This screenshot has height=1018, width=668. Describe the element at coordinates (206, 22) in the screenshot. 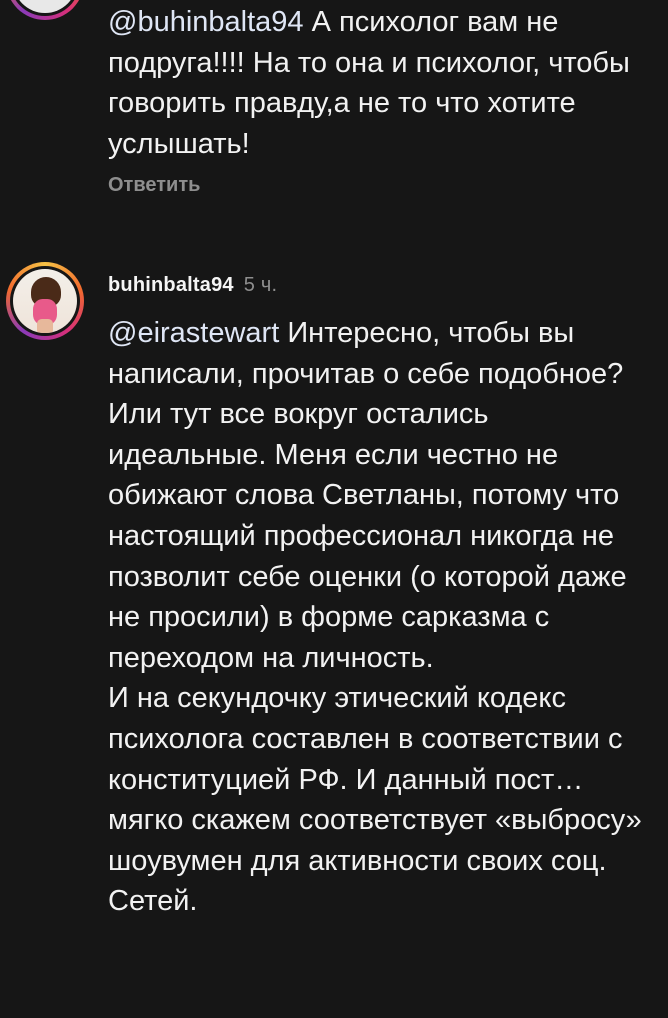

I see `mention-link: @buhinbalta94` at that location.